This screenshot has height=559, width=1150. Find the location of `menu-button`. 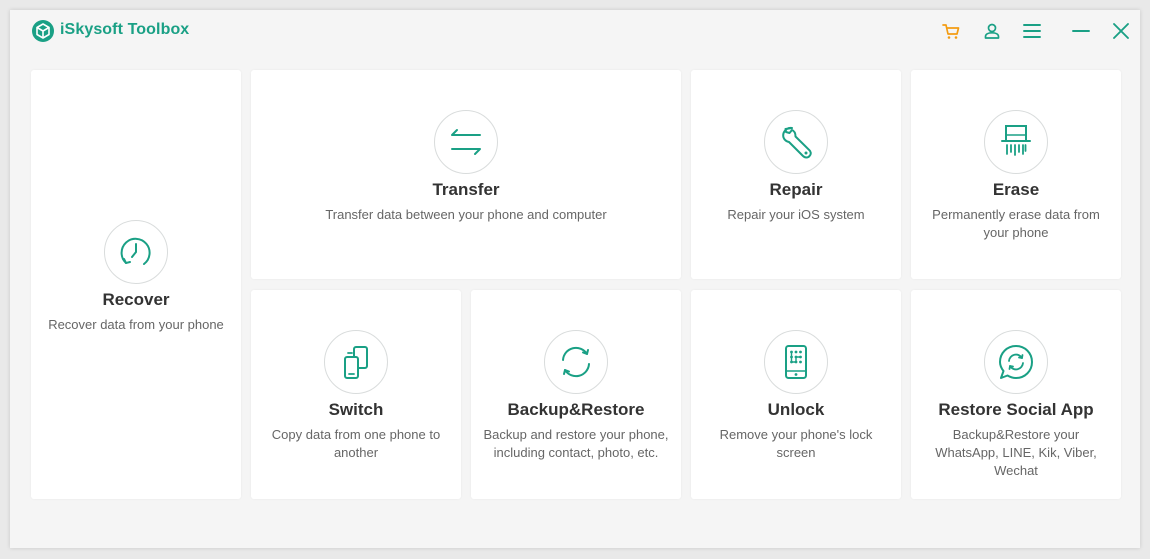

menu-button is located at coordinates (1032, 31).